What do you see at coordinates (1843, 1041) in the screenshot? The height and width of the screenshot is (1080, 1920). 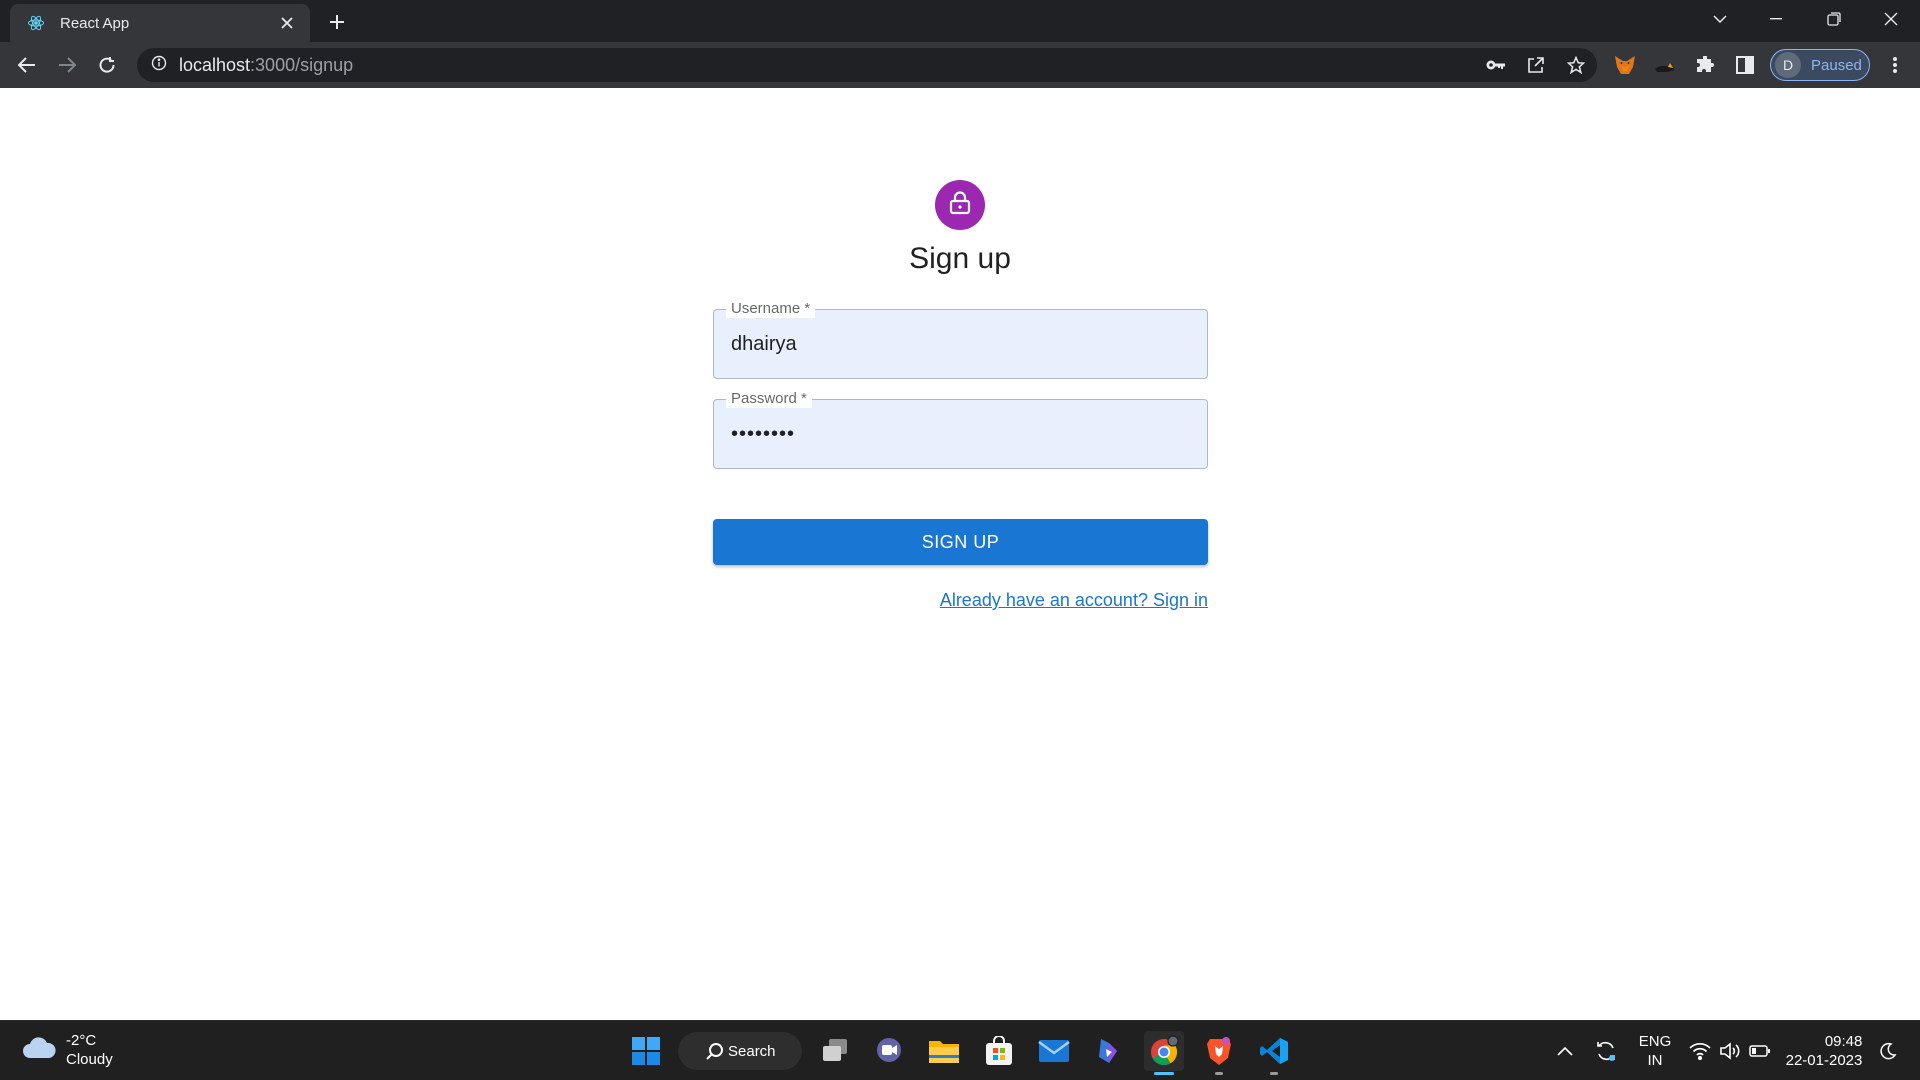 I see `clock-time: 09:48` at bounding box center [1843, 1041].